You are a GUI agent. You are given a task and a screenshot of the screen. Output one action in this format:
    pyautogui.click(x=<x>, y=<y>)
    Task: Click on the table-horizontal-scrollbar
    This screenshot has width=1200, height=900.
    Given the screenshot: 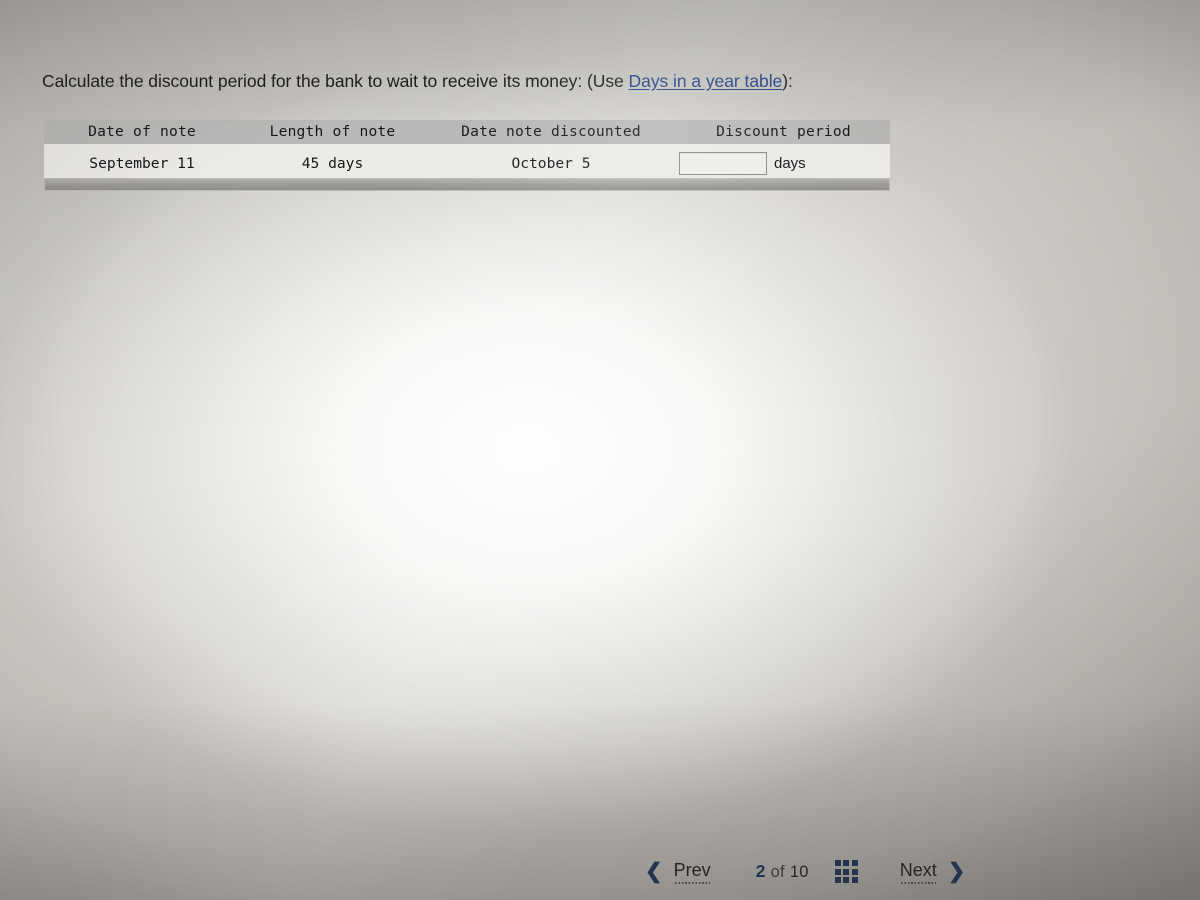 What is the action you would take?
    pyautogui.click(x=467, y=184)
    